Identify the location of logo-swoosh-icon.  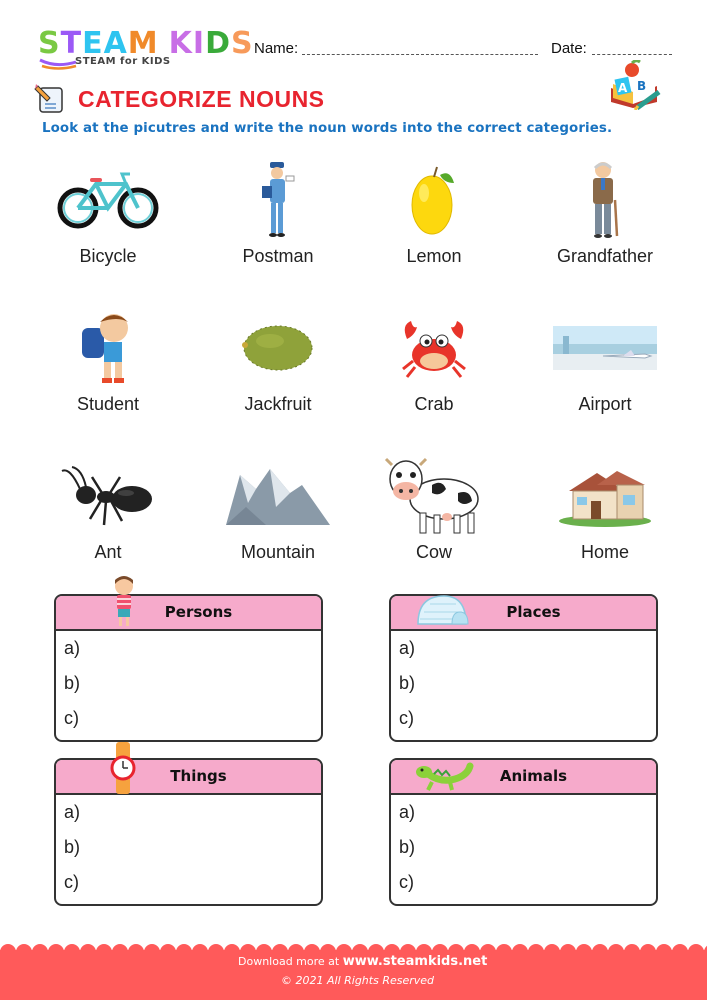
(58, 64).